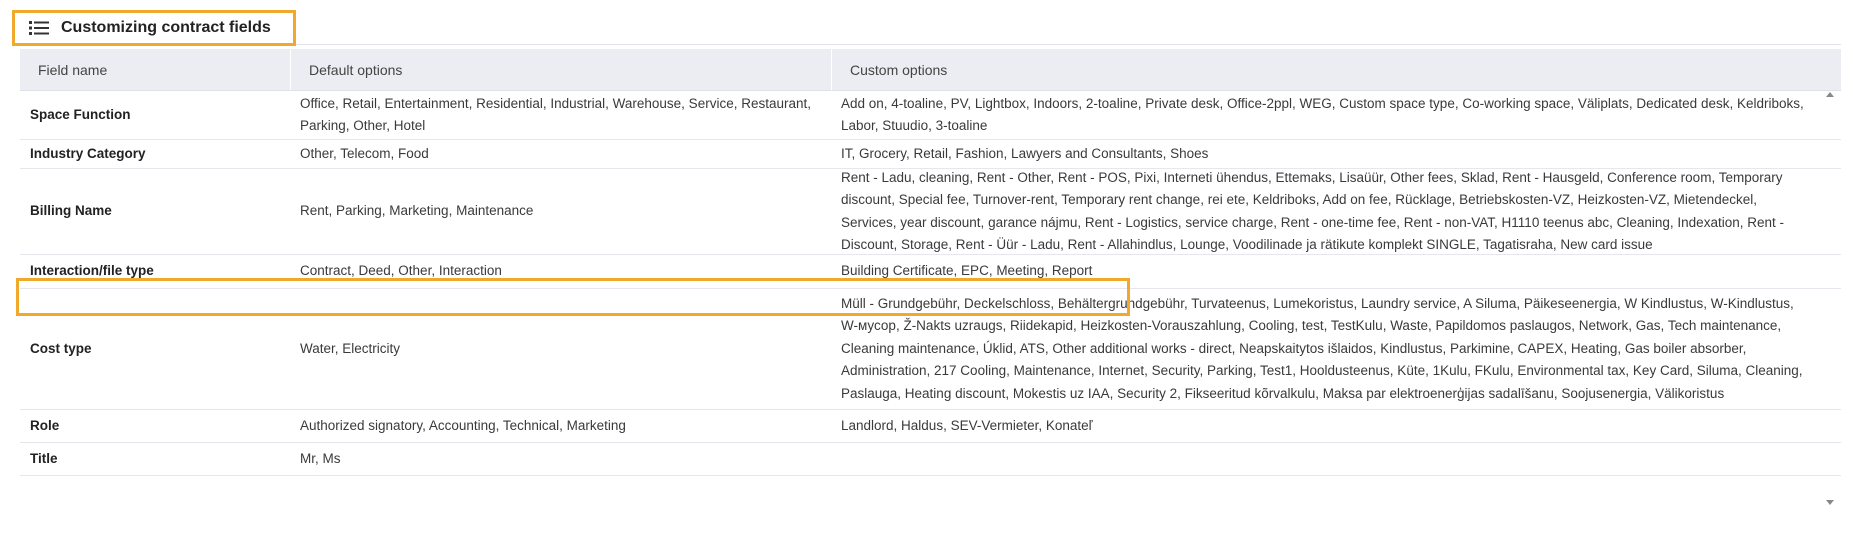 This screenshot has width=1853, height=533. I want to click on list-icon, so click(39, 28).